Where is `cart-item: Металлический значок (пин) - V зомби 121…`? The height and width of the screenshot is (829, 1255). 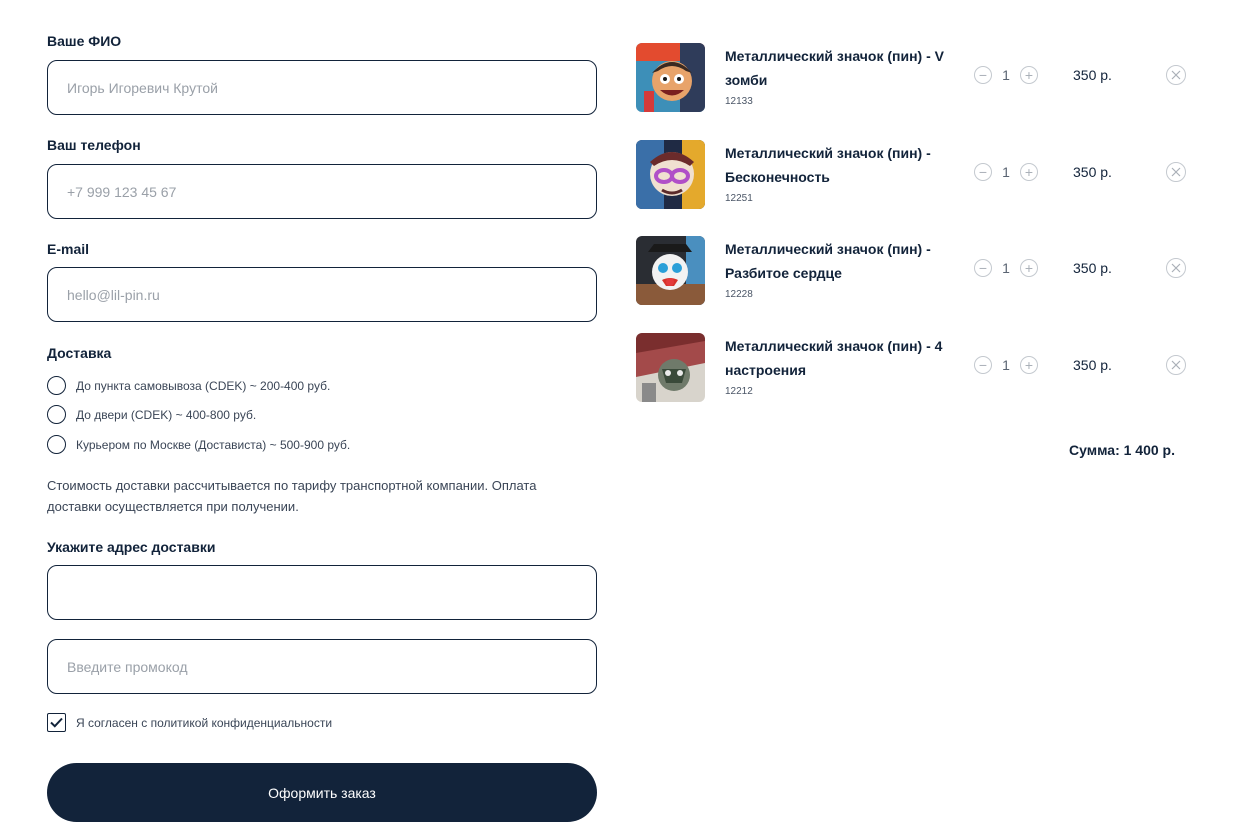
cart-item: Металлический значок (пин) - V зомби 121… is located at coordinates (916, 78).